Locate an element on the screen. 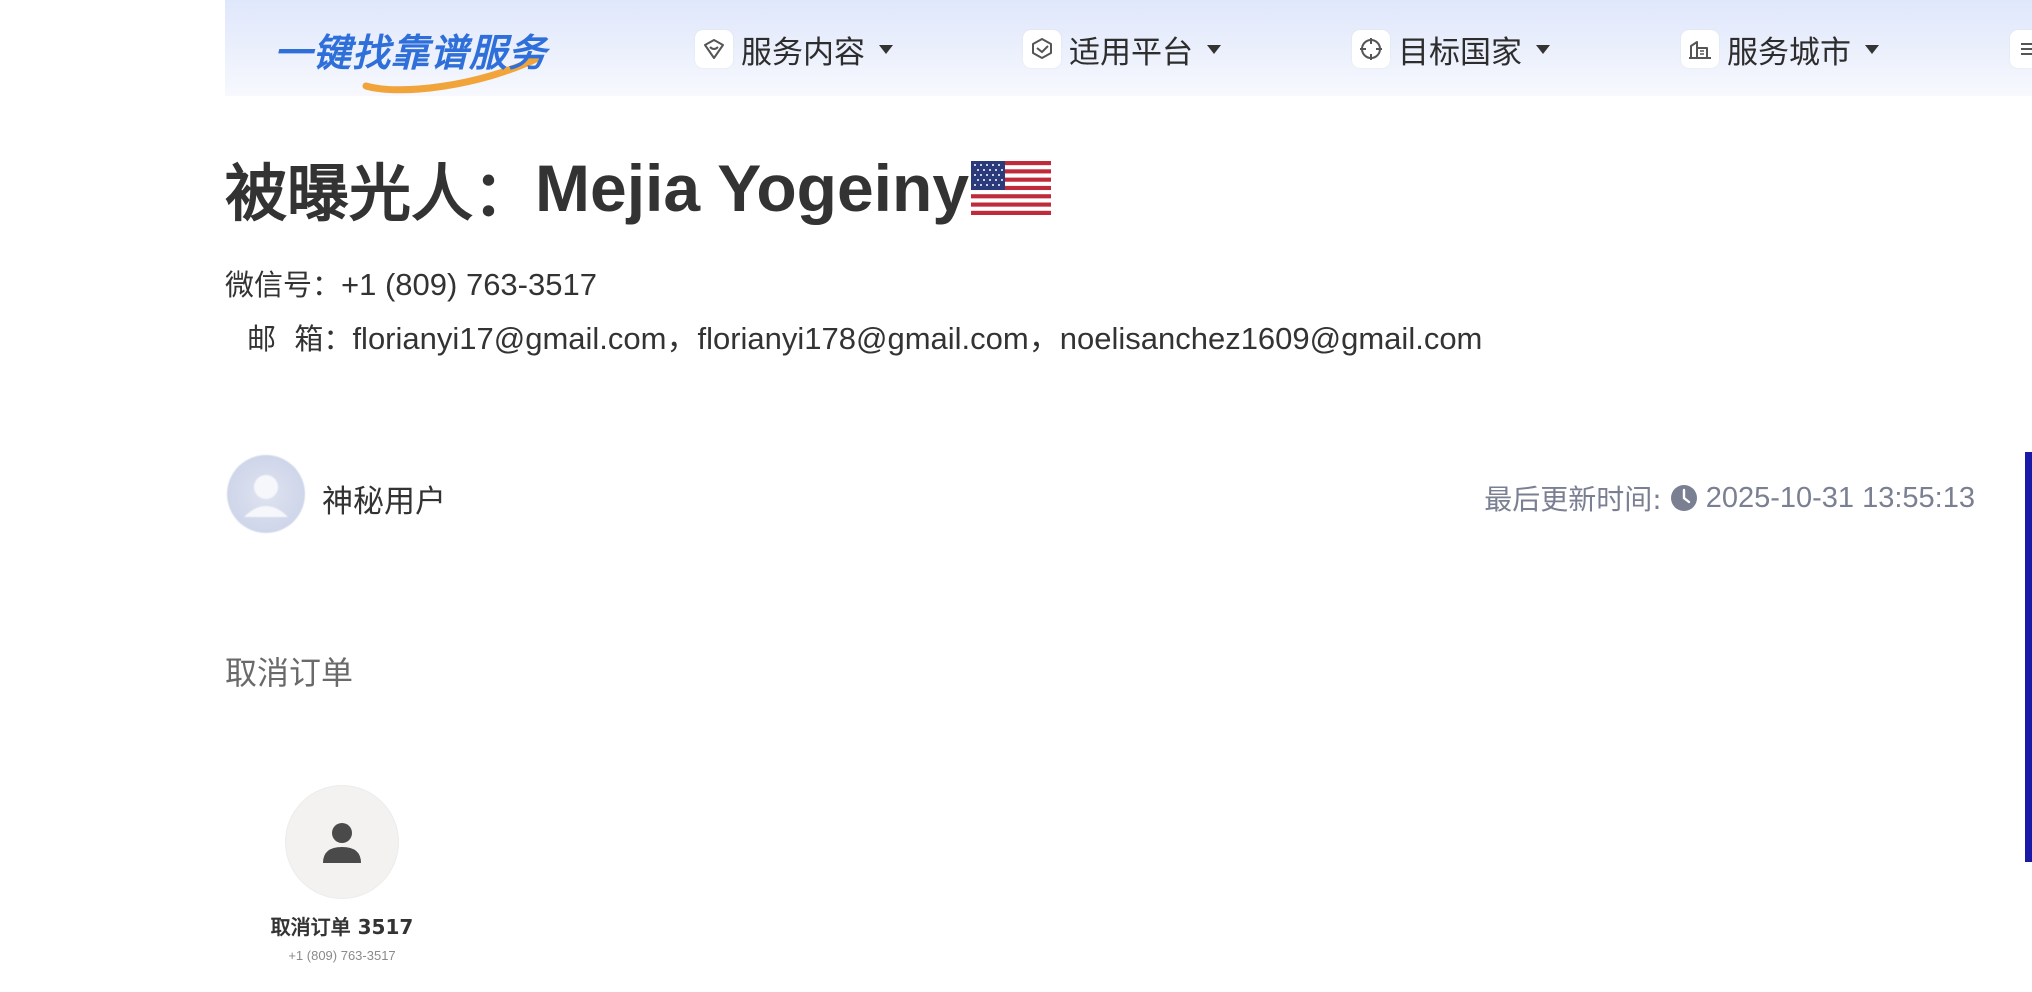 The height and width of the screenshot is (992, 2032). shield-heart-icon is located at coordinates (714, 49).